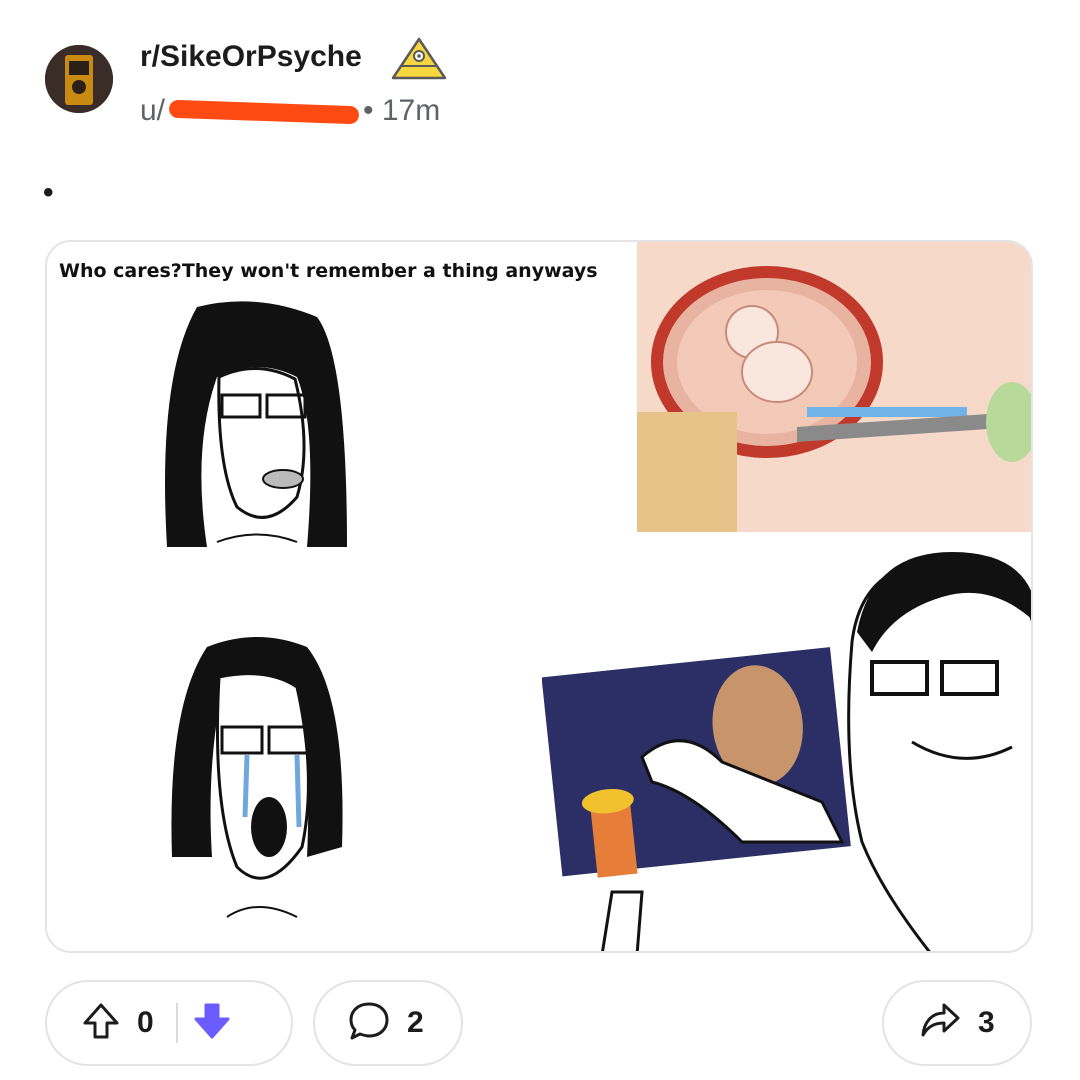 This screenshot has height=1080, width=1080. I want to click on subreddit-avatar, so click(79, 79).